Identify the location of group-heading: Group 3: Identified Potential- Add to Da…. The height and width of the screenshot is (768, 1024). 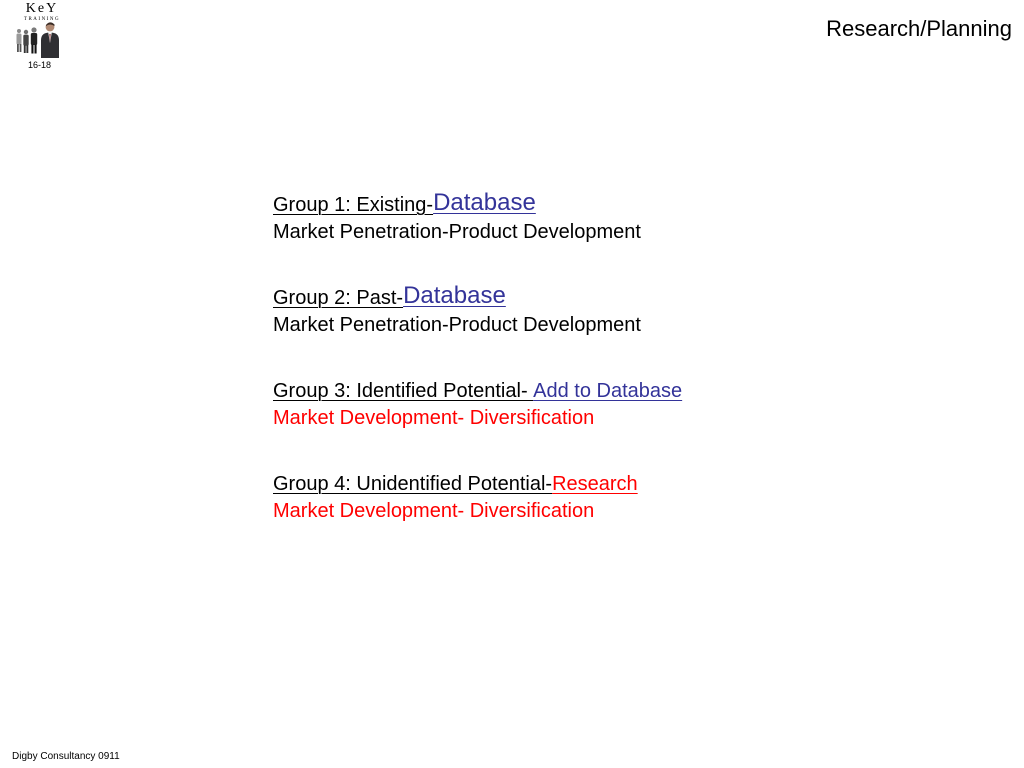
(593, 387).